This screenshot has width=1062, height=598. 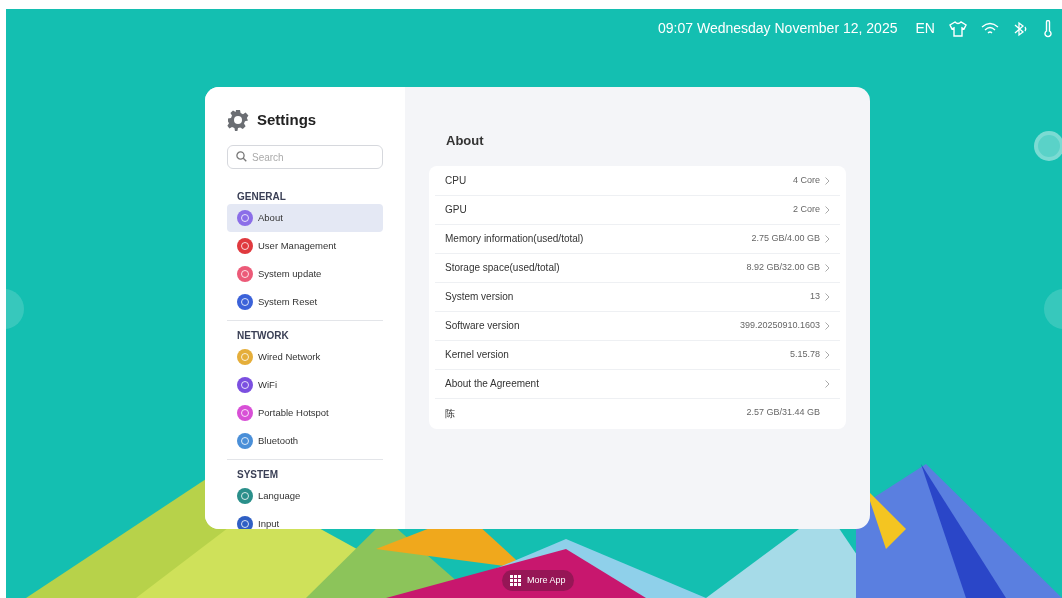 What do you see at coordinates (1020, 28) in the screenshot?
I see `bluetooth-icon` at bounding box center [1020, 28].